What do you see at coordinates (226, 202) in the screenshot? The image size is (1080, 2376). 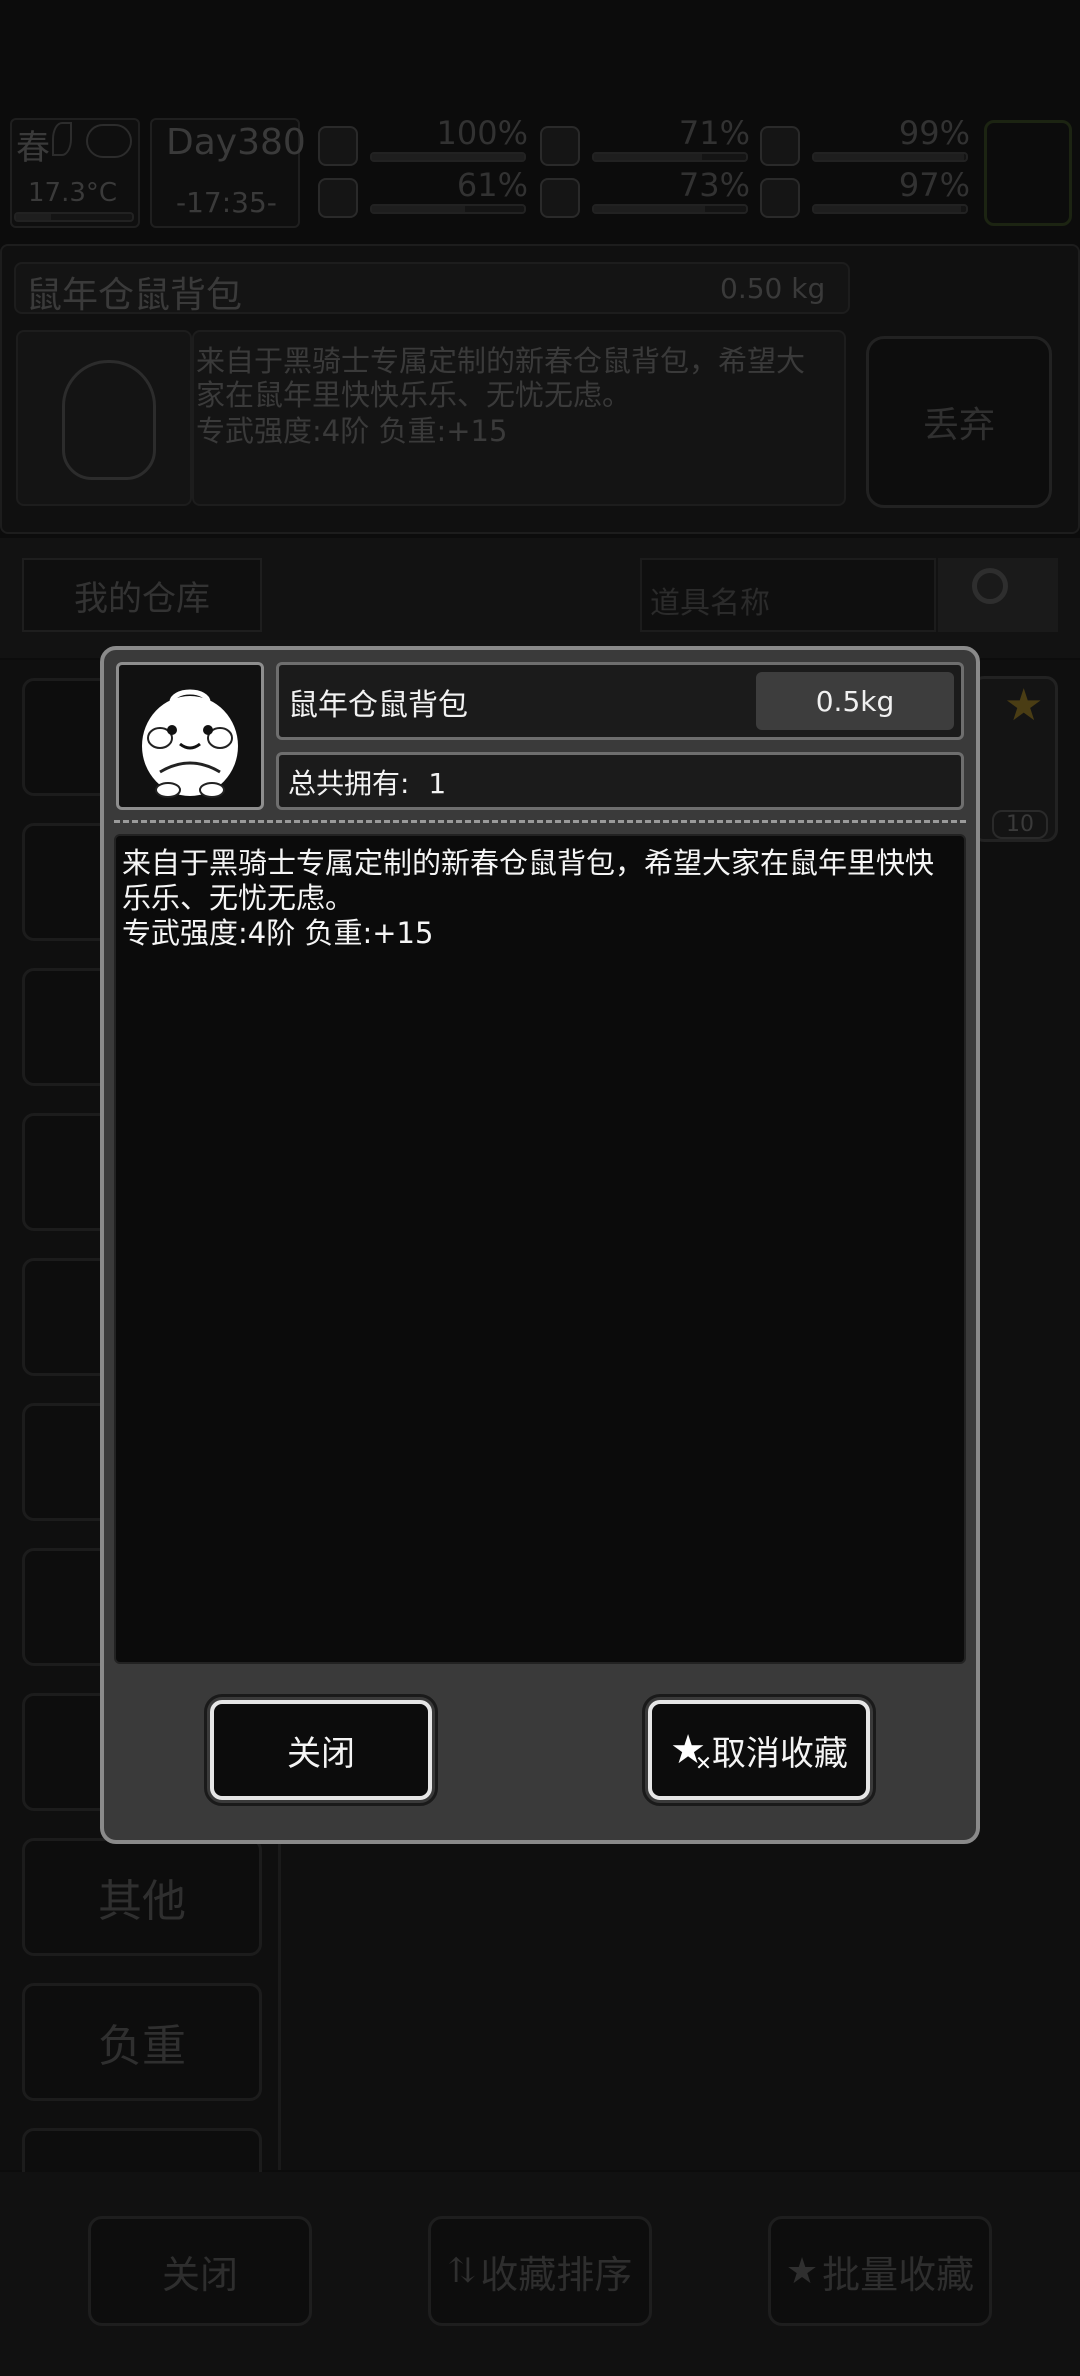 I see `time-label: -17:35-` at bounding box center [226, 202].